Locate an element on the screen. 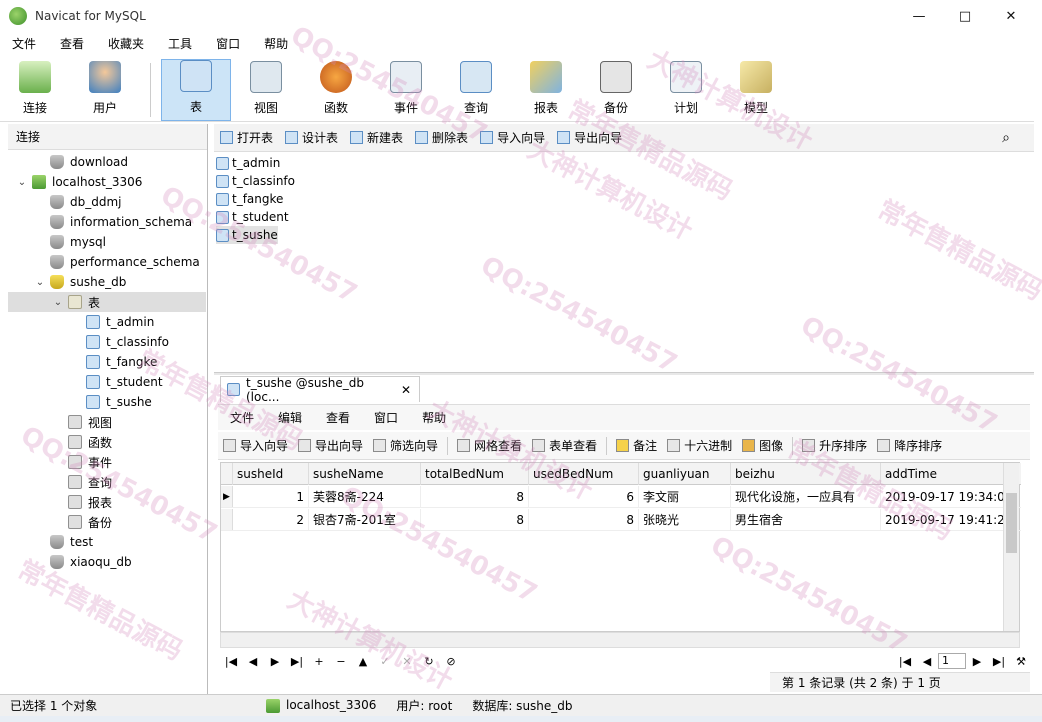  filter-wizard-button: 筛选向导 is located at coordinates (405, 445).